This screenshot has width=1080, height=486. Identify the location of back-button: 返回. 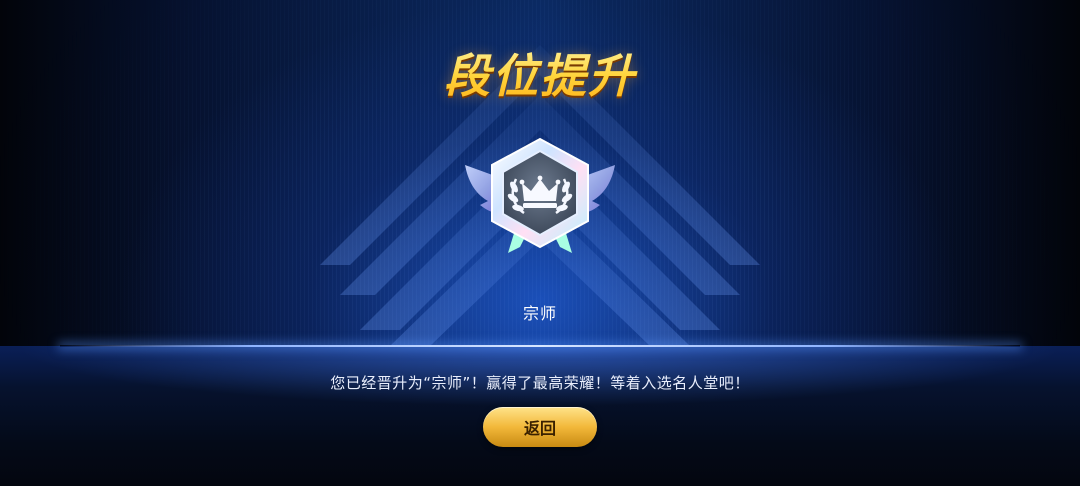
(540, 427).